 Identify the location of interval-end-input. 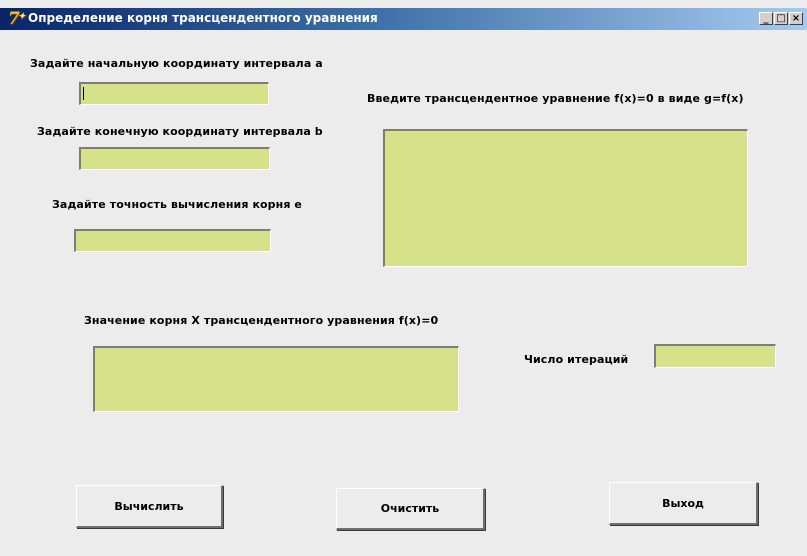
(174, 158).